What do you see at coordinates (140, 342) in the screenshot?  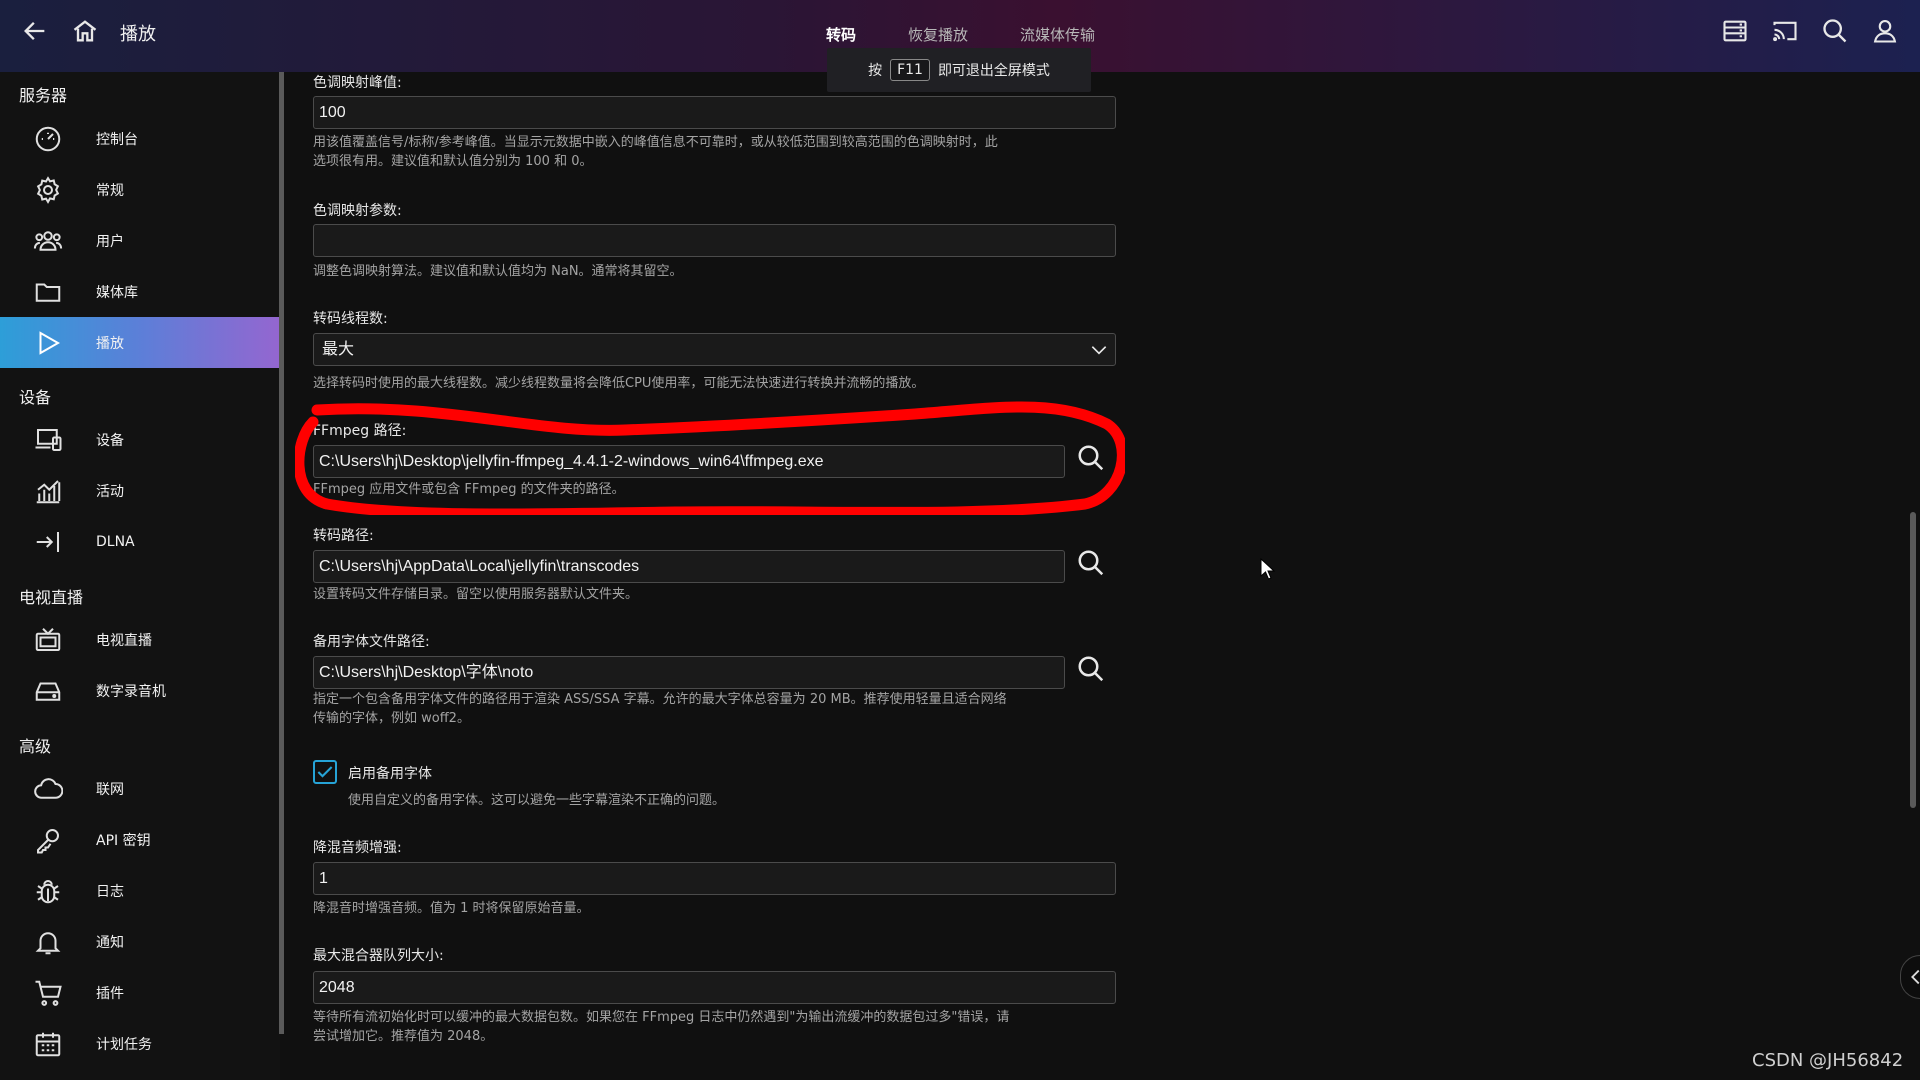 I see `sidebar-item-playback: 播放` at bounding box center [140, 342].